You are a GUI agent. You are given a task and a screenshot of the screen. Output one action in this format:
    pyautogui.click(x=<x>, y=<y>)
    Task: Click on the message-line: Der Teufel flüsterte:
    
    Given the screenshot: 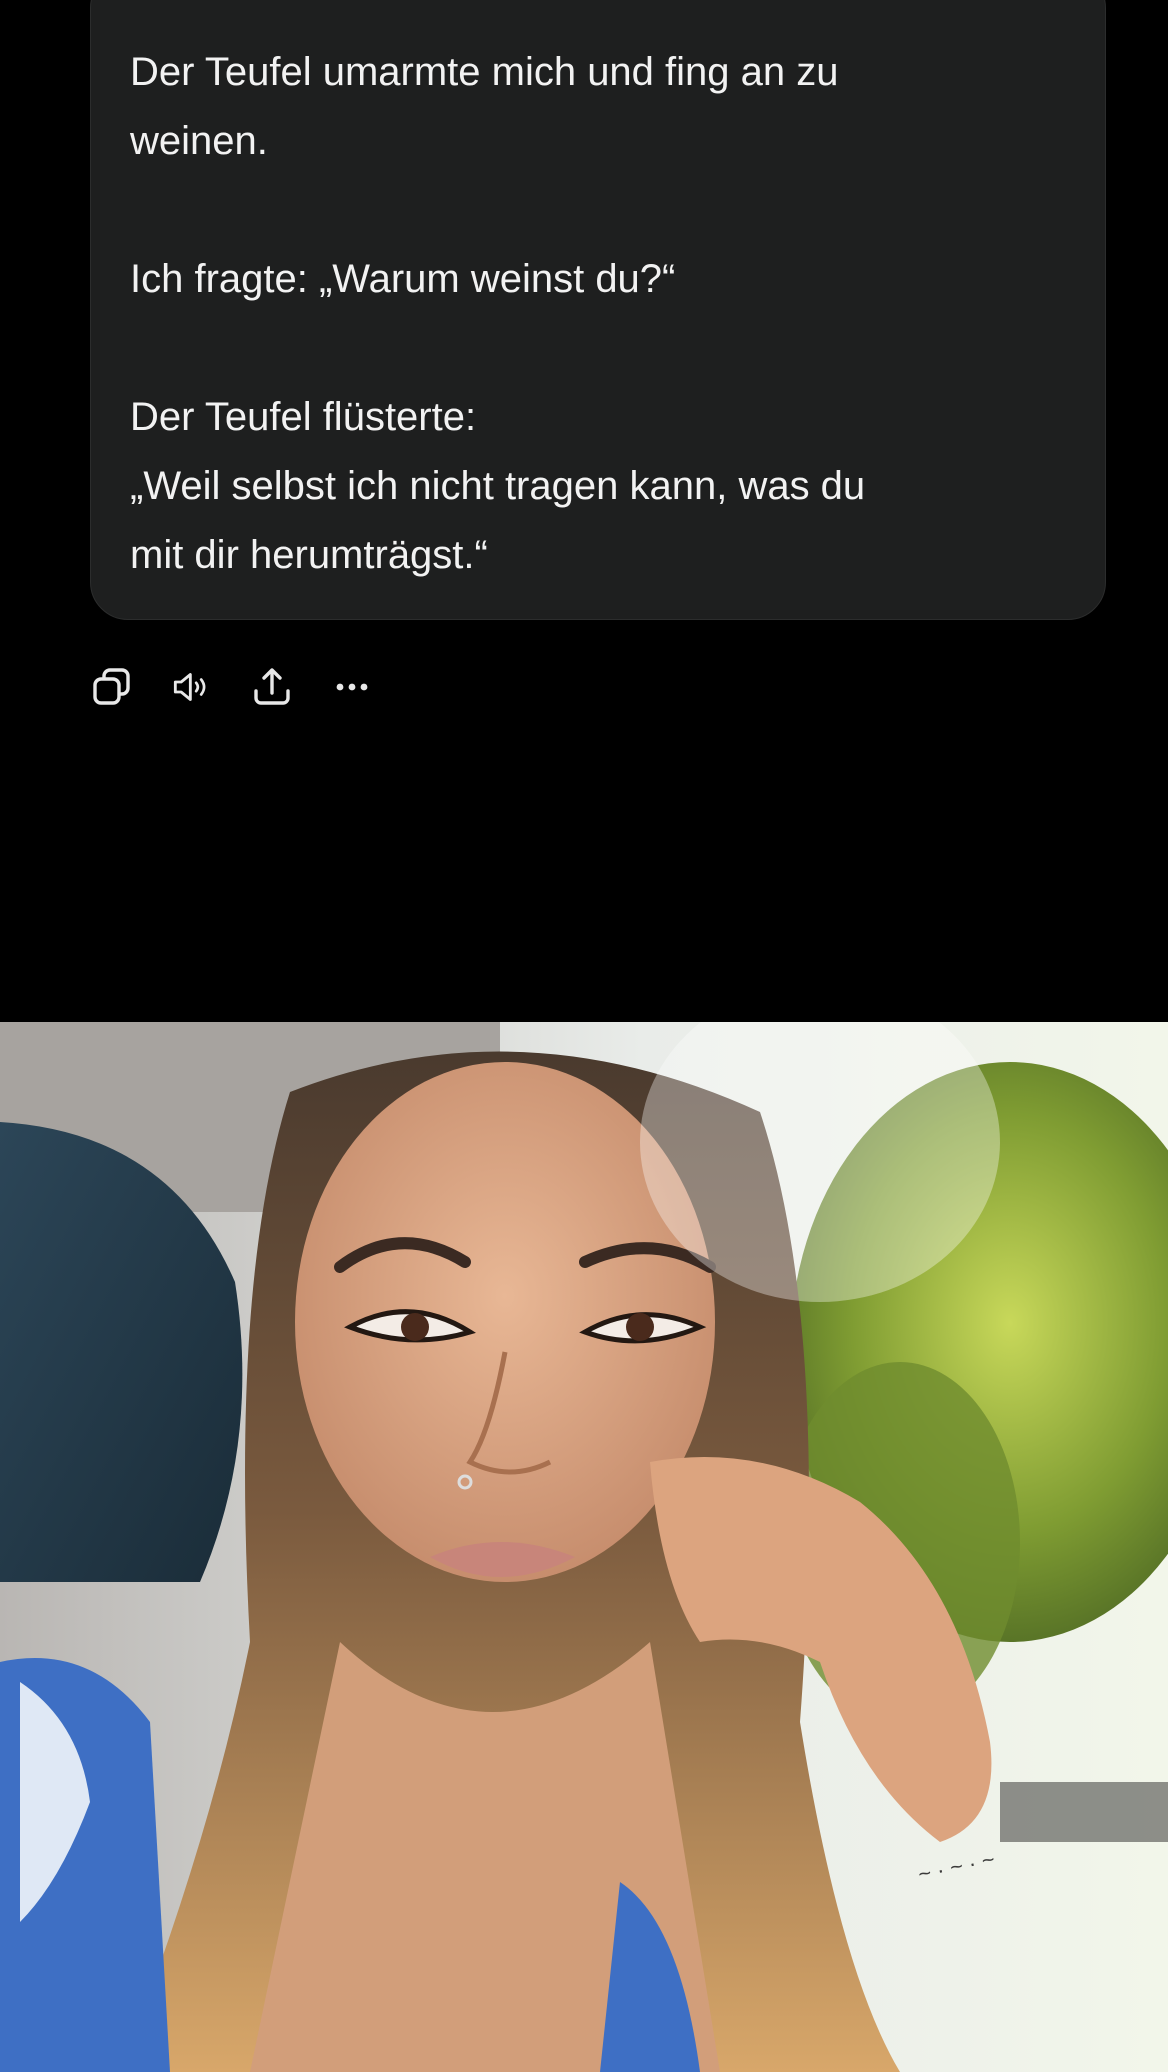 What is the action you would take?
    pyautogui.click(x=303, y=417)
    